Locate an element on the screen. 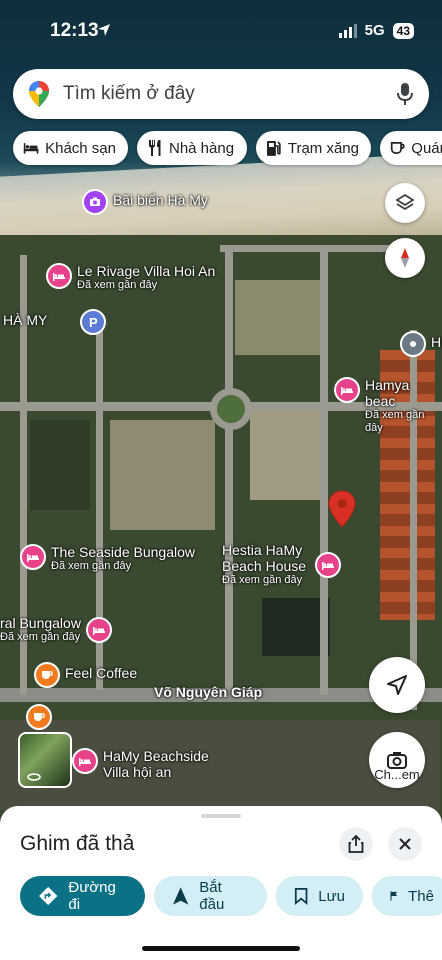 The height and width of the screenshot is (960, 442). chip-label: Khách sạn is located at coordinates (80, 148).